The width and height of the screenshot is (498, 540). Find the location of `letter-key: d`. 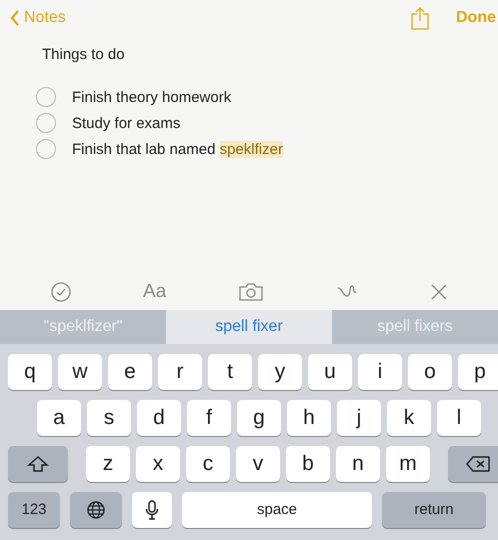

letter-key: d is located at coordinates (159, 418).